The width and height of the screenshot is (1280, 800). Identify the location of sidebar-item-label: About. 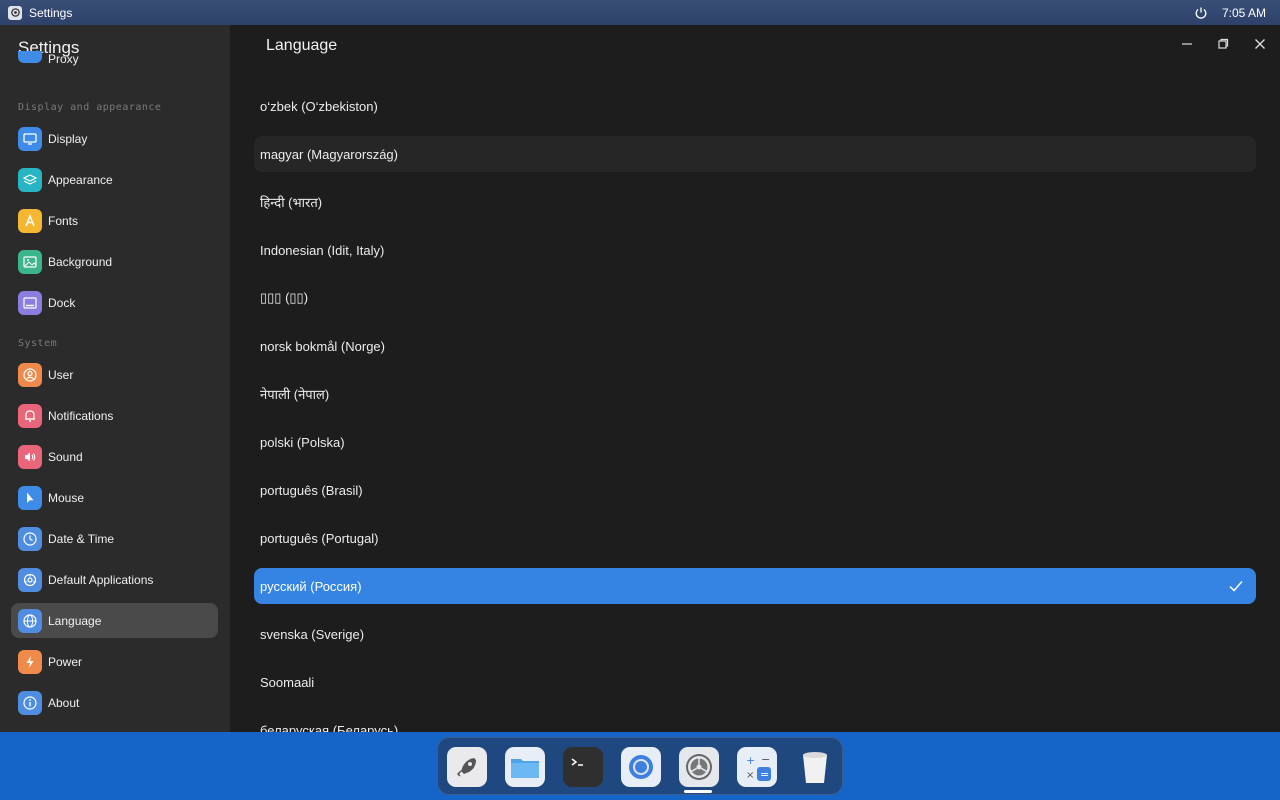
(64, 702).